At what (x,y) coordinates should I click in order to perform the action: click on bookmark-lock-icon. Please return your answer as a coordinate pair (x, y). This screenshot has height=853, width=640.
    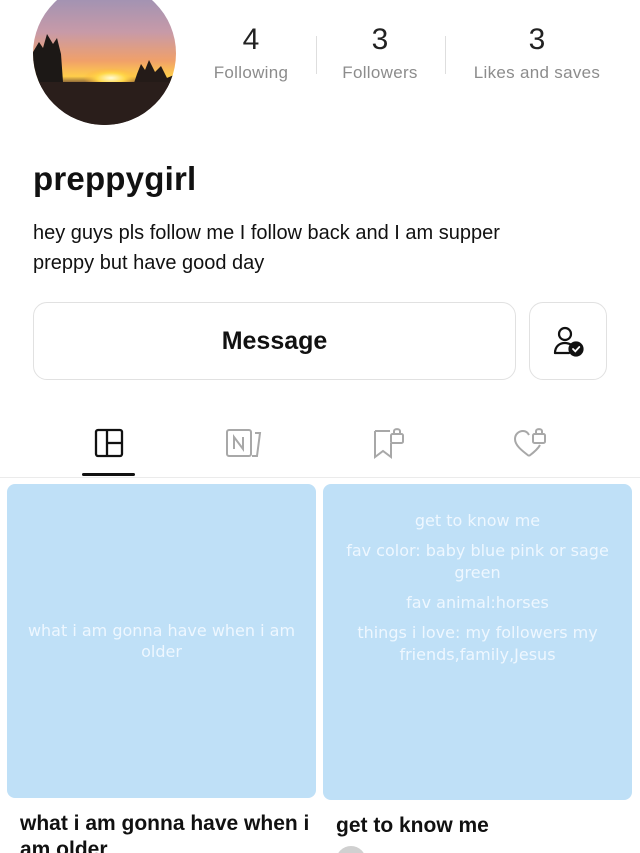
    Looking at the image, I should click on (389, 443).